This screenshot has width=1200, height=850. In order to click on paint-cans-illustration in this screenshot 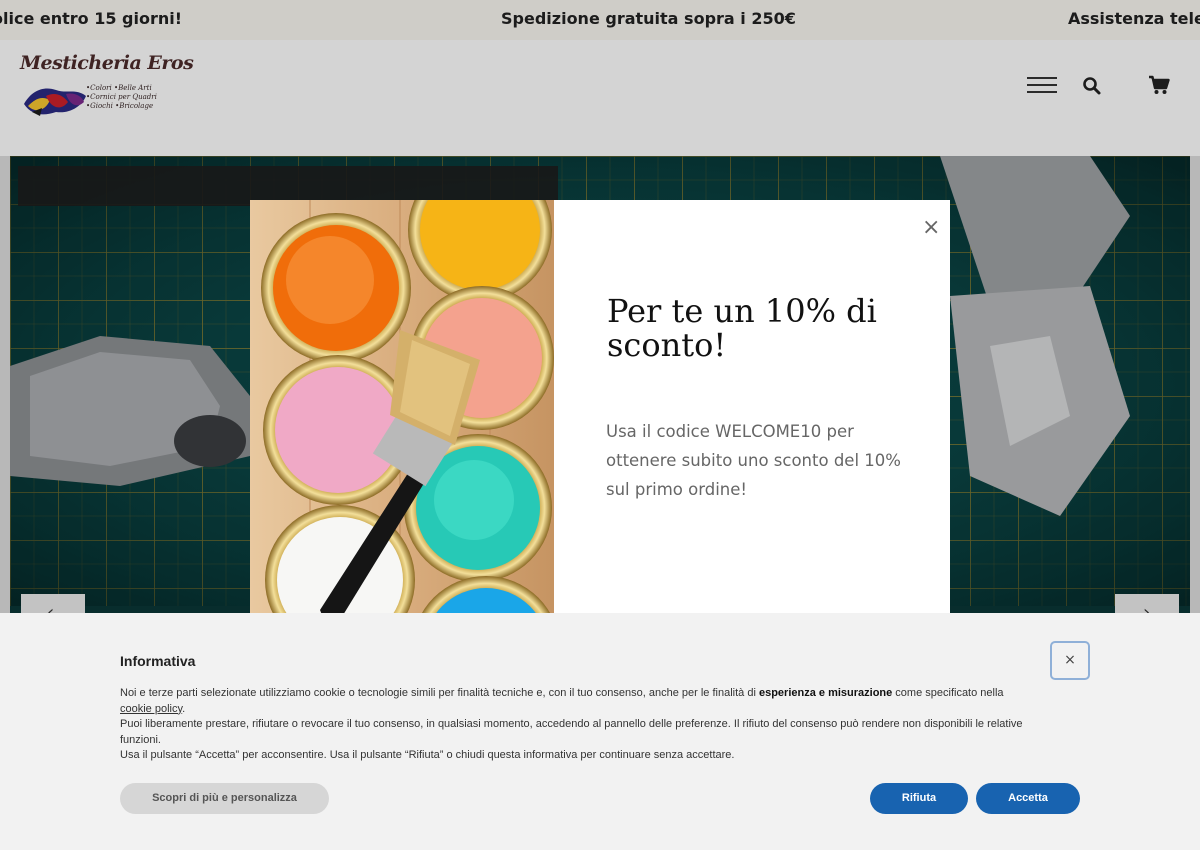, I will do `click(402, 425)`.